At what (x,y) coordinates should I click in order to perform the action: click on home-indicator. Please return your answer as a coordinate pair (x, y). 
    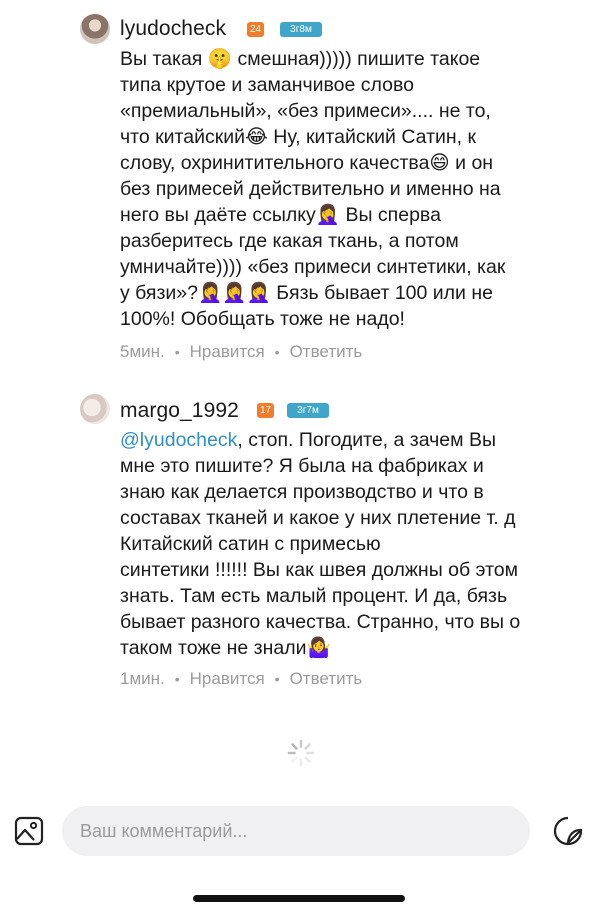
    Looking at the image, I should click on (299, 898).